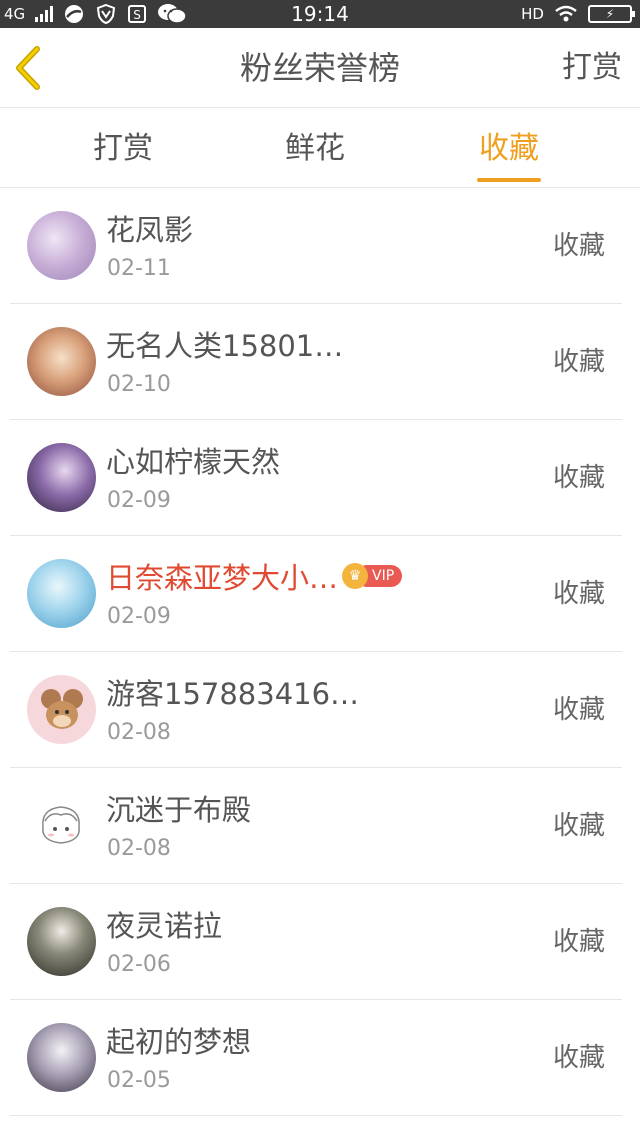  What do you see at coordinates (320, 942) in the screenshot?
I see `list-item: 夜灵诺拉 02-06 收藏` at bounding box center [320, 942].